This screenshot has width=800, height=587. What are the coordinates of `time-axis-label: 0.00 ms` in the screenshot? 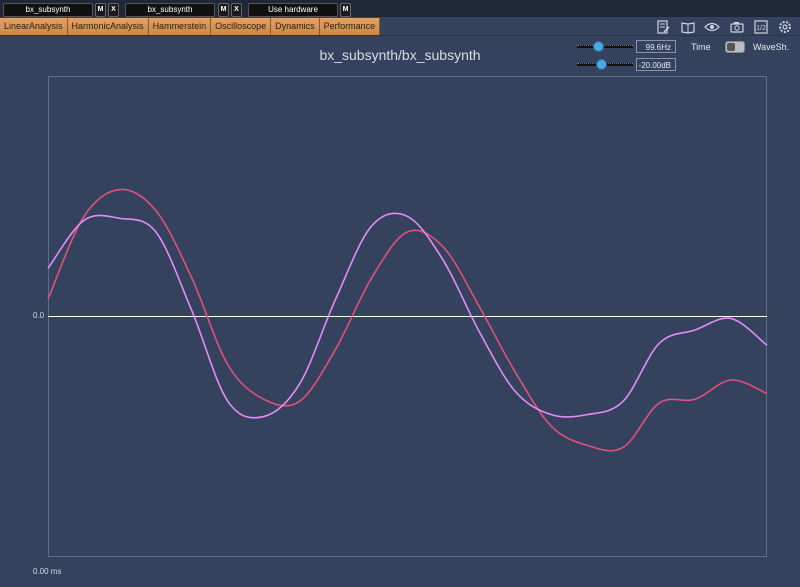 It's located at (47, 571).